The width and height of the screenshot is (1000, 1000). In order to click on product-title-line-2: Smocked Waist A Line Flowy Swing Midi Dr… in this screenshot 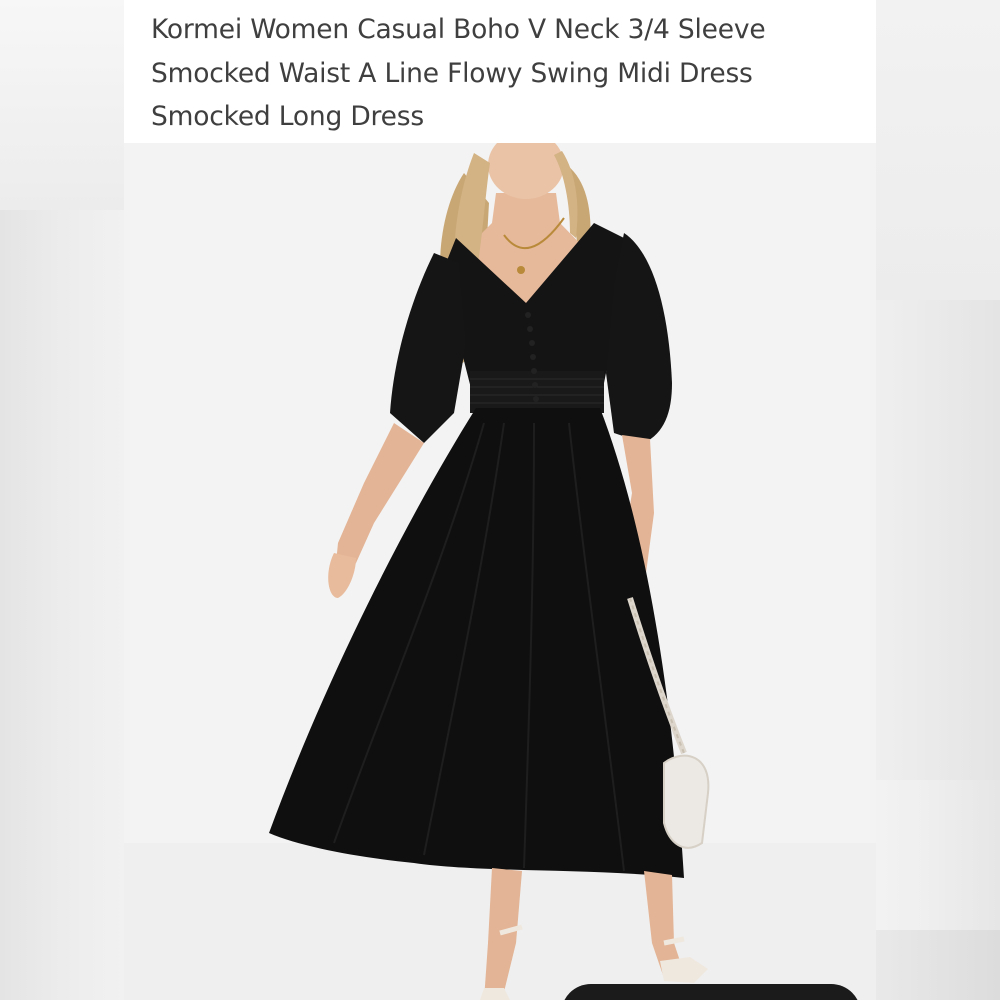, I will do `click(452, 73)`.